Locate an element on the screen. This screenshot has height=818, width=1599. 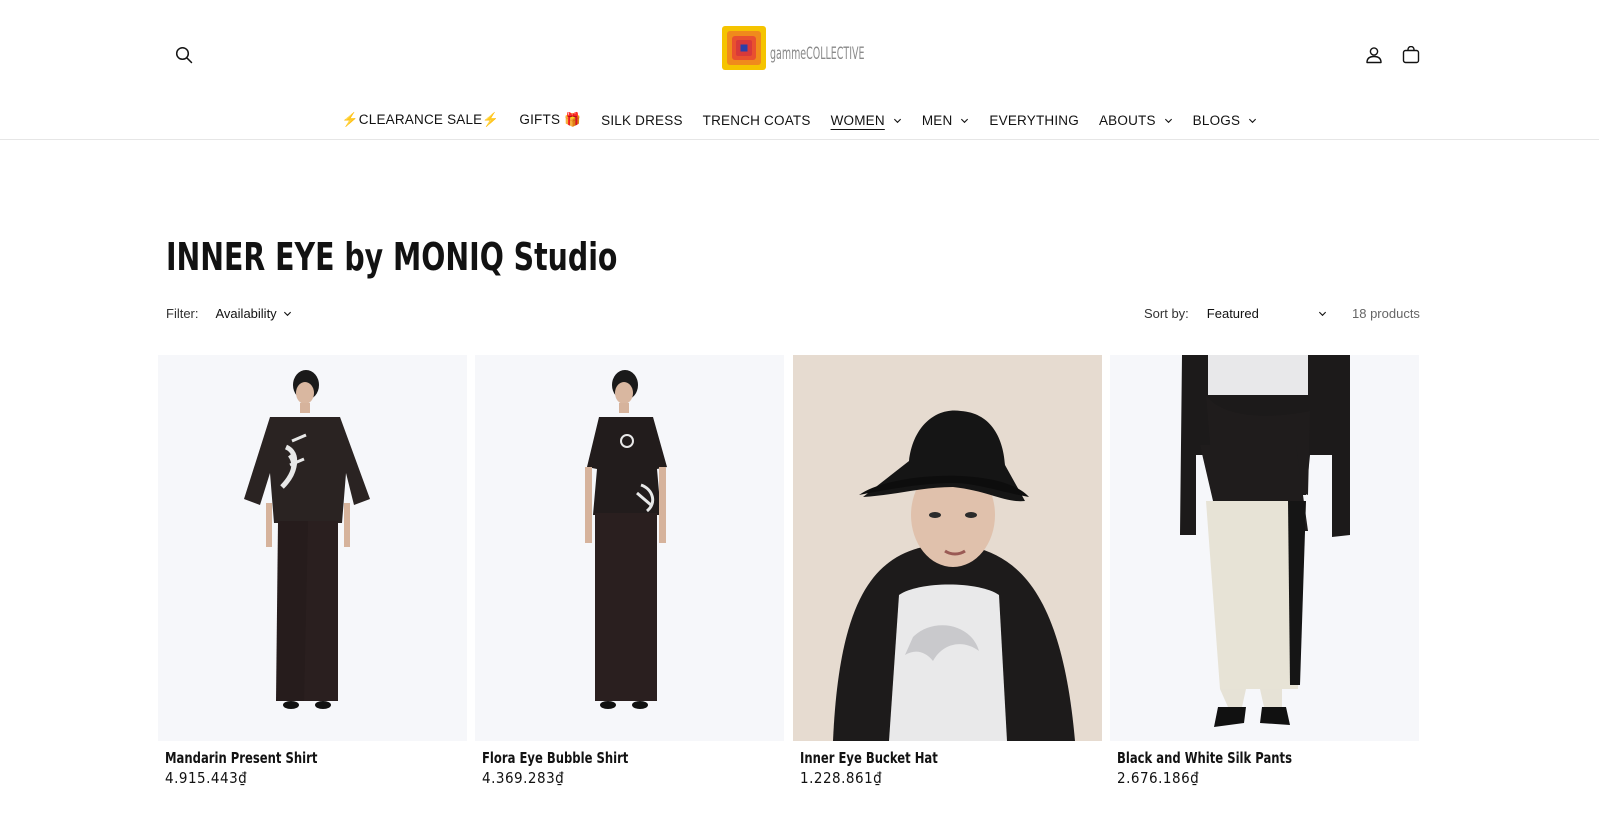
search-icon is located at coordinates (184, 55).